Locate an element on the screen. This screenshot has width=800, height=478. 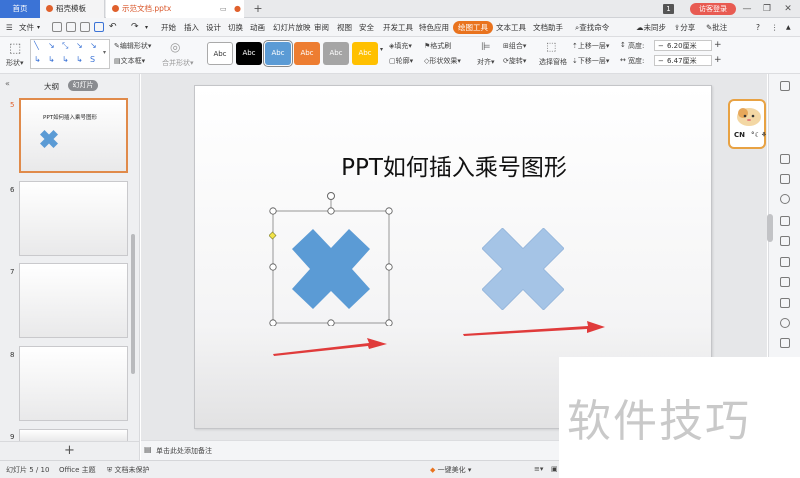
menu-drawing-tools: 绘图工具 is located at coordinates (473, 27).